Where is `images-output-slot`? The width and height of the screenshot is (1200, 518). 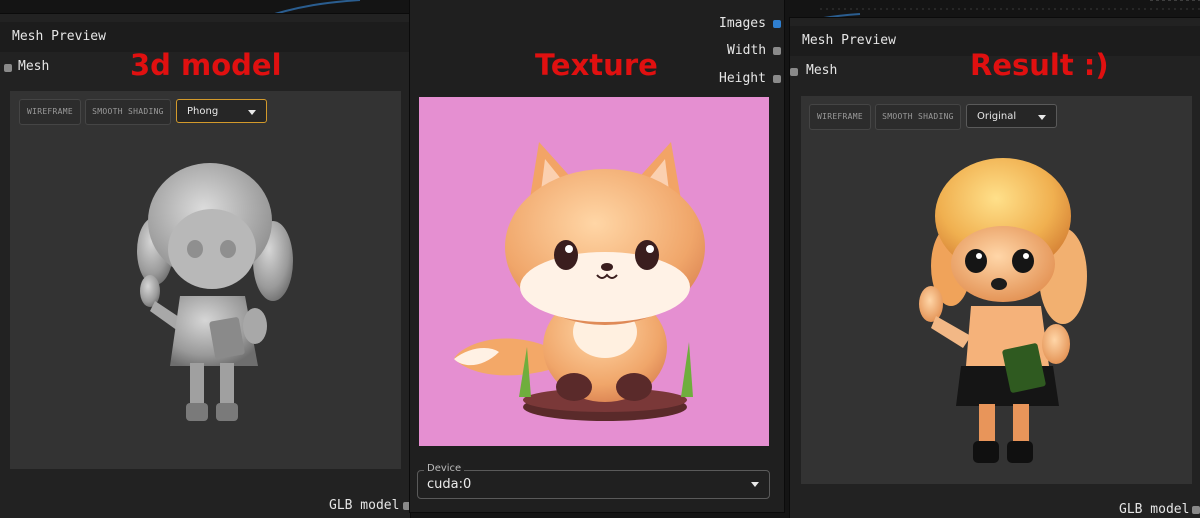 images-output-slot is located at coordinates (777, 24).